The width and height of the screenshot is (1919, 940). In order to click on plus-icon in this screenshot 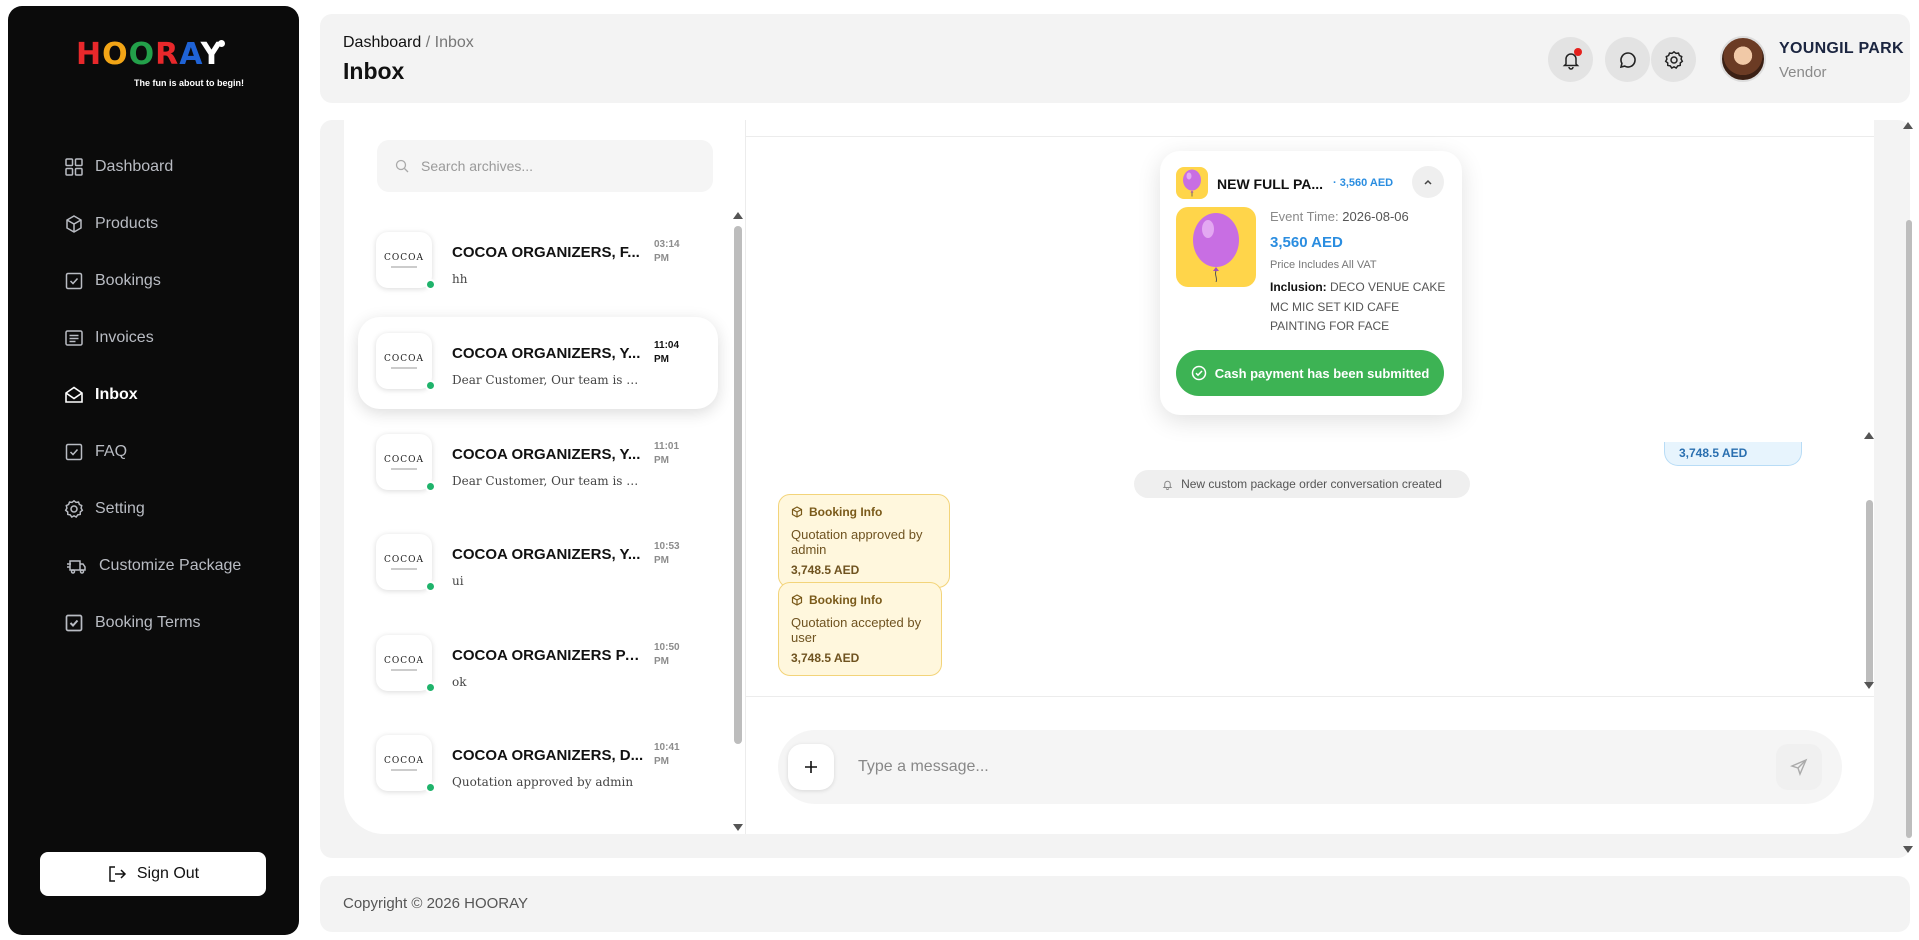, I will do `click(811, 767)`.